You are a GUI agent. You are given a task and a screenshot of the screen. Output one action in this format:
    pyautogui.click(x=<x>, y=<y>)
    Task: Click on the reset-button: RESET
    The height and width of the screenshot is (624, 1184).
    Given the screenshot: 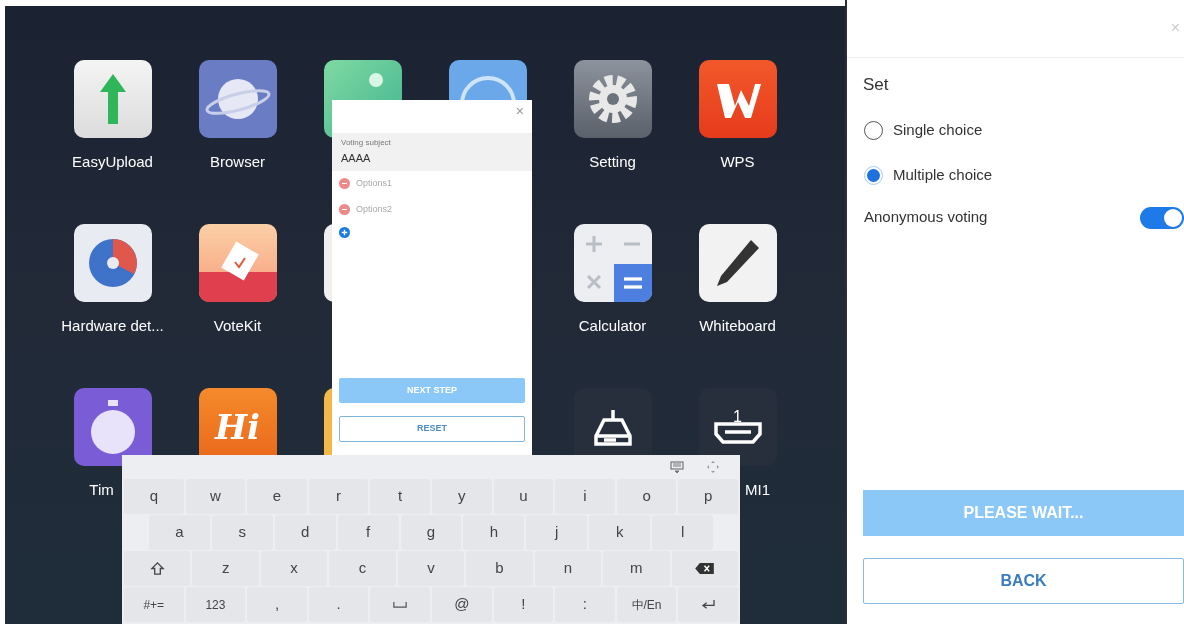 What is the action you would take?
    pyautogui.click(x=432, y=429)
    